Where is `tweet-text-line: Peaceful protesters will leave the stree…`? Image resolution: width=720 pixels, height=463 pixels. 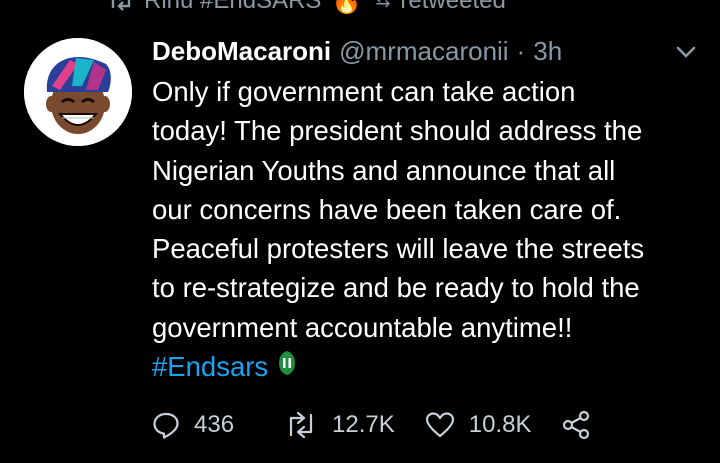
tweet-text-line: Peaceful protesters will leave the stree… is located at coordinates (398, 249).